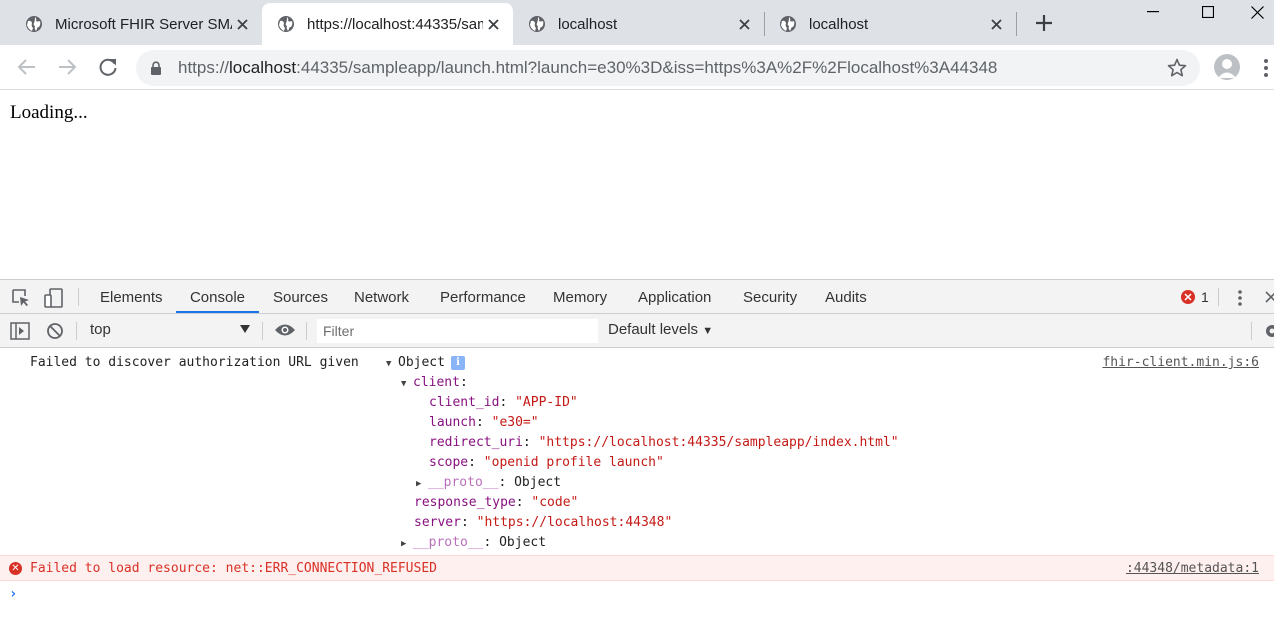  I want to click on maximize-button, so click(1208, 12).